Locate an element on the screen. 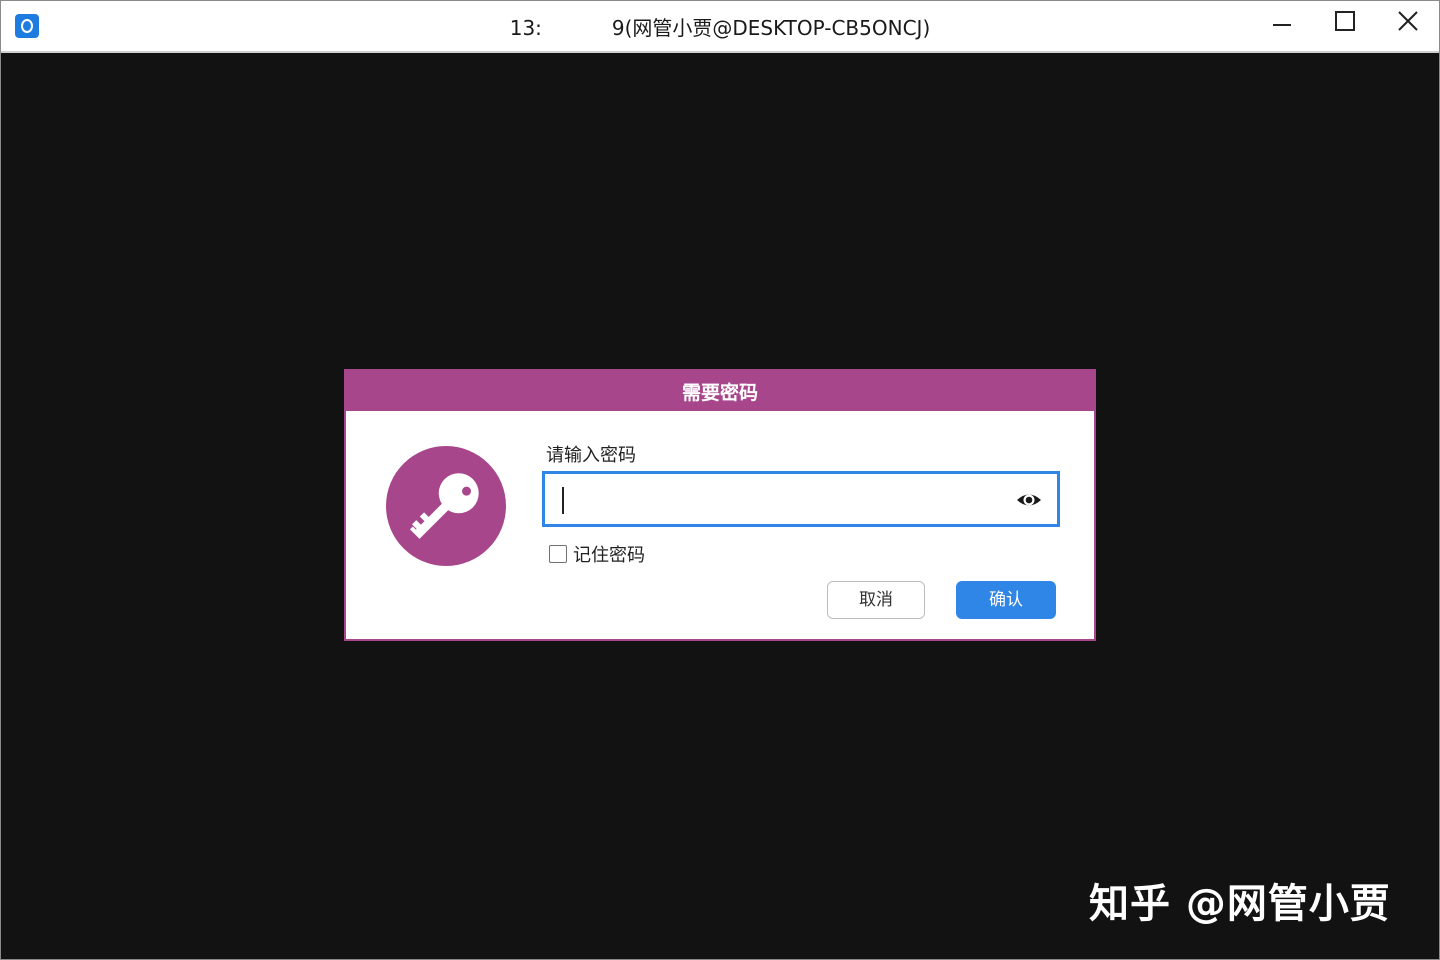  maximize-icon is located at coordinates (1345, 21).